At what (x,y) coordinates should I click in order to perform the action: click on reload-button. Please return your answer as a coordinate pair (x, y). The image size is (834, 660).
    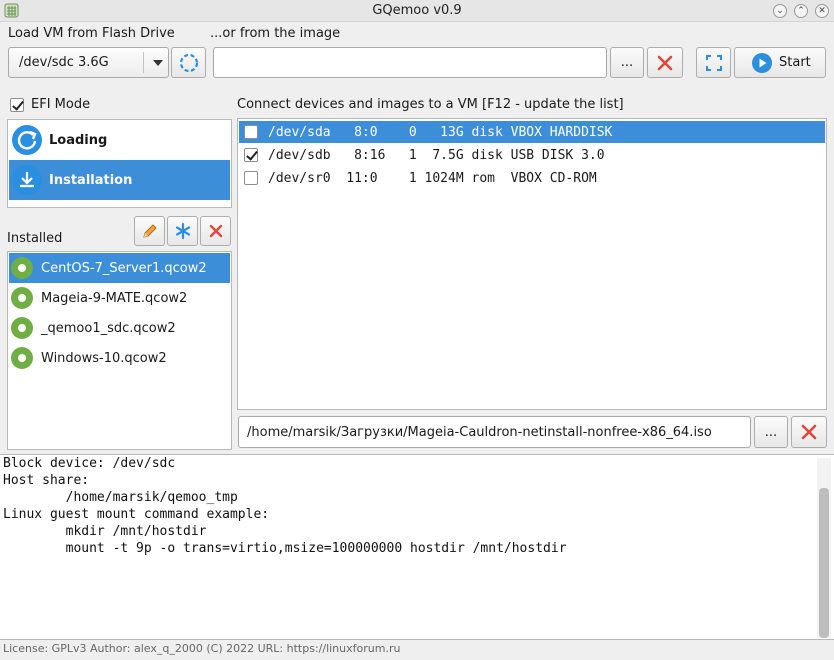
    Looking at the image, I should click on (188, 62).